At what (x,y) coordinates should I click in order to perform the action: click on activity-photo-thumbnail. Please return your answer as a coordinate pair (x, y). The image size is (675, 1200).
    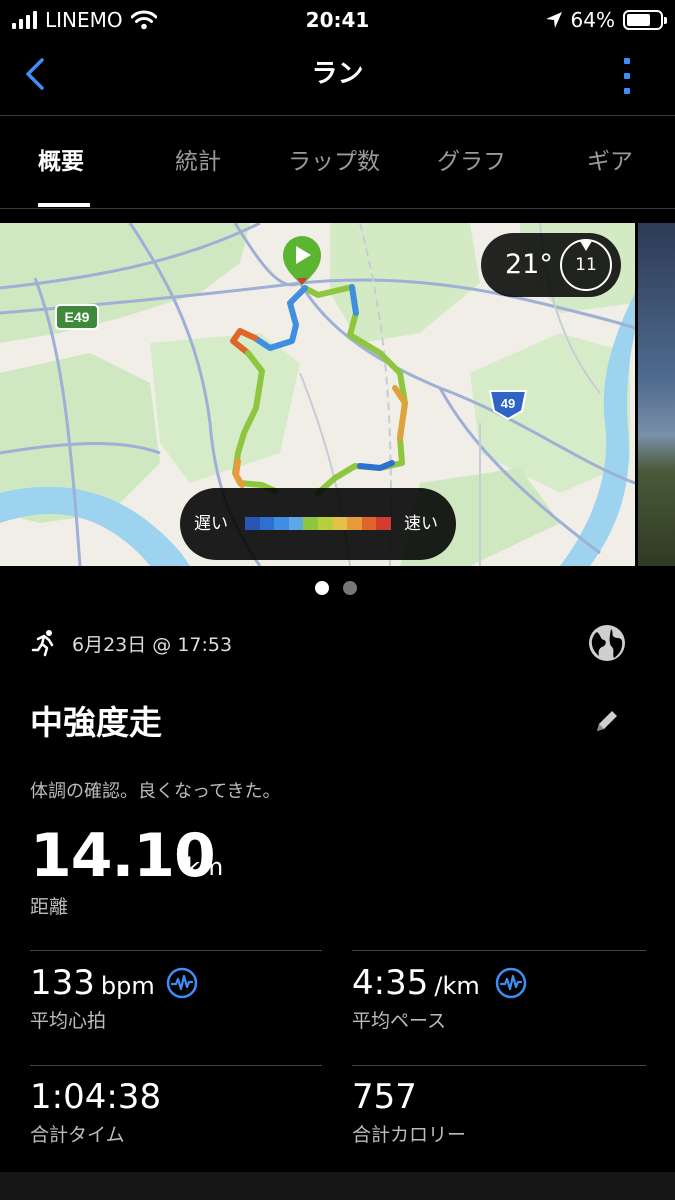
    Looking at the image, I should click on (656, 394).